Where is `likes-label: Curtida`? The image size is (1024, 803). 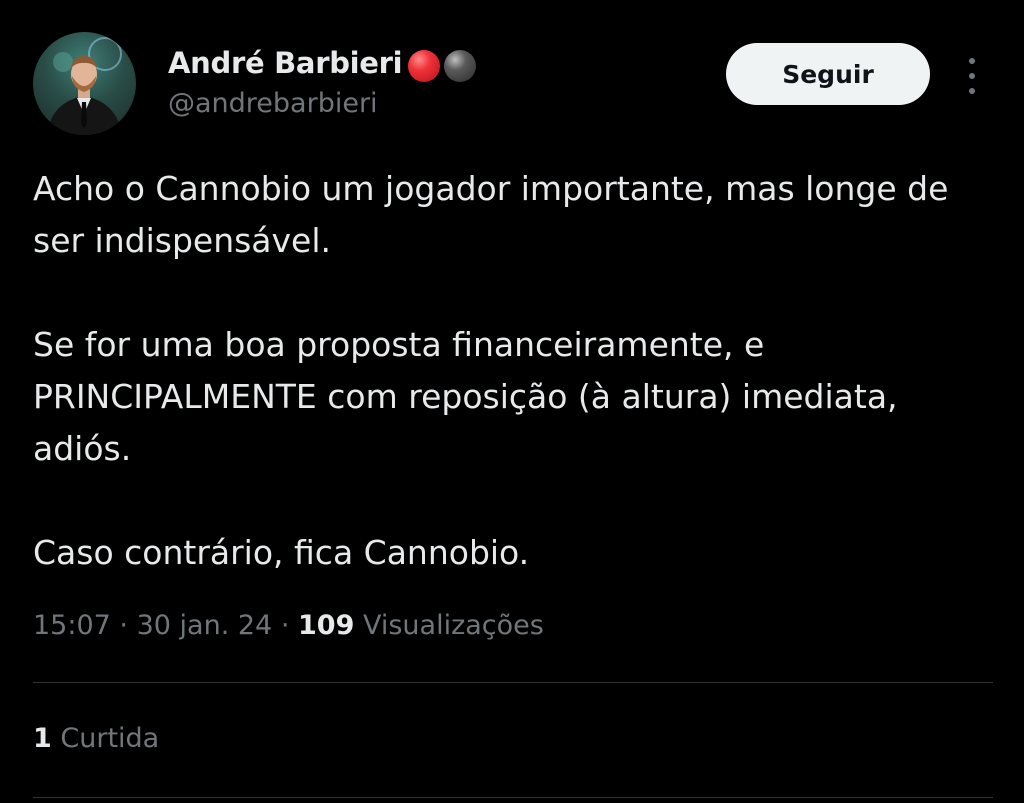 likes-label: Curtida is located at coordinates (110, 738).